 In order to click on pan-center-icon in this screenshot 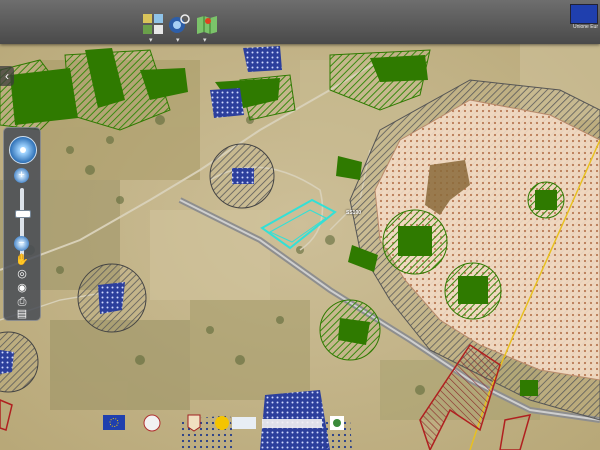, I will do `click(23, 150)`.